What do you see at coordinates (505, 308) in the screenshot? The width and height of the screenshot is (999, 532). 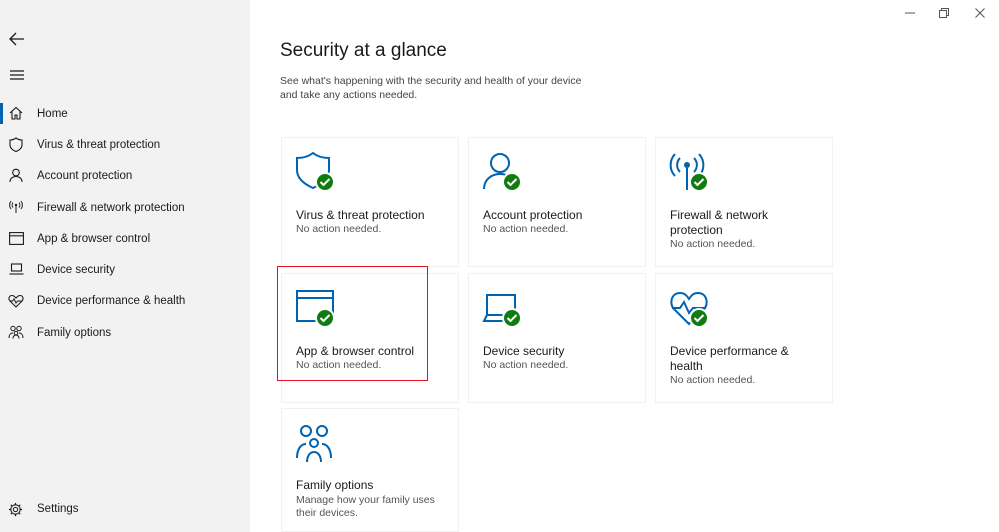 I see `laptop-check-icon` at bounding box center [505, 308].